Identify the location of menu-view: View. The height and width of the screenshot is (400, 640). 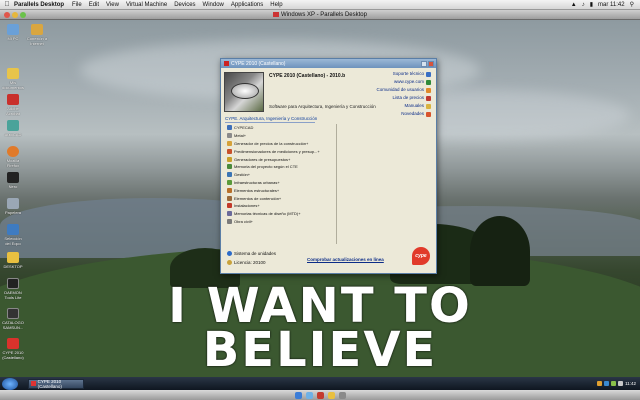
(112, 5).